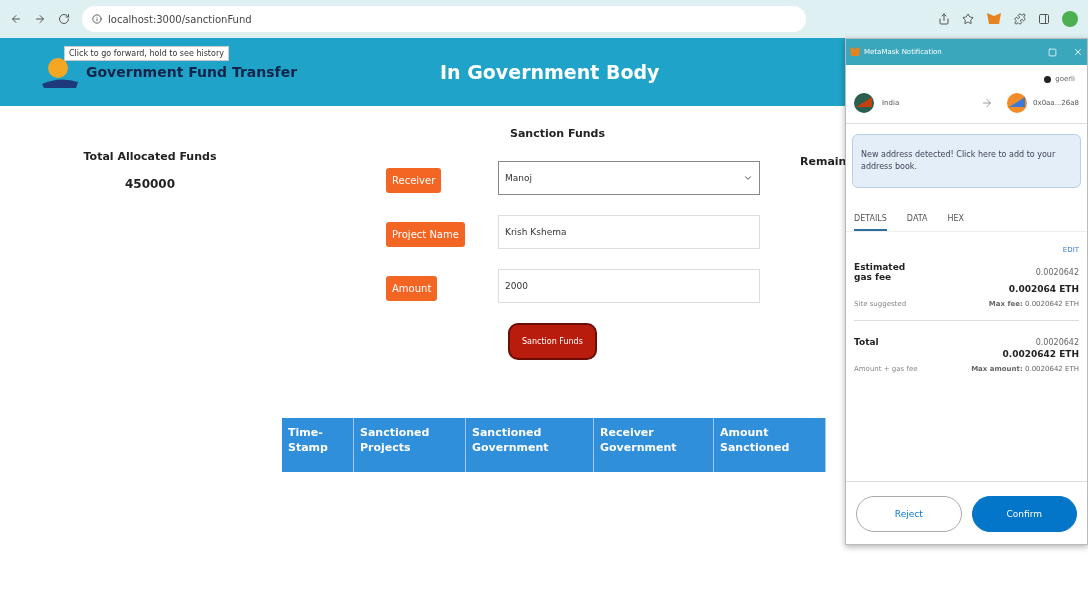  What do you see at coordinates (909, 514) in the screenshot?
I see `reject-button: Reject` at bounding box center [909, 514].